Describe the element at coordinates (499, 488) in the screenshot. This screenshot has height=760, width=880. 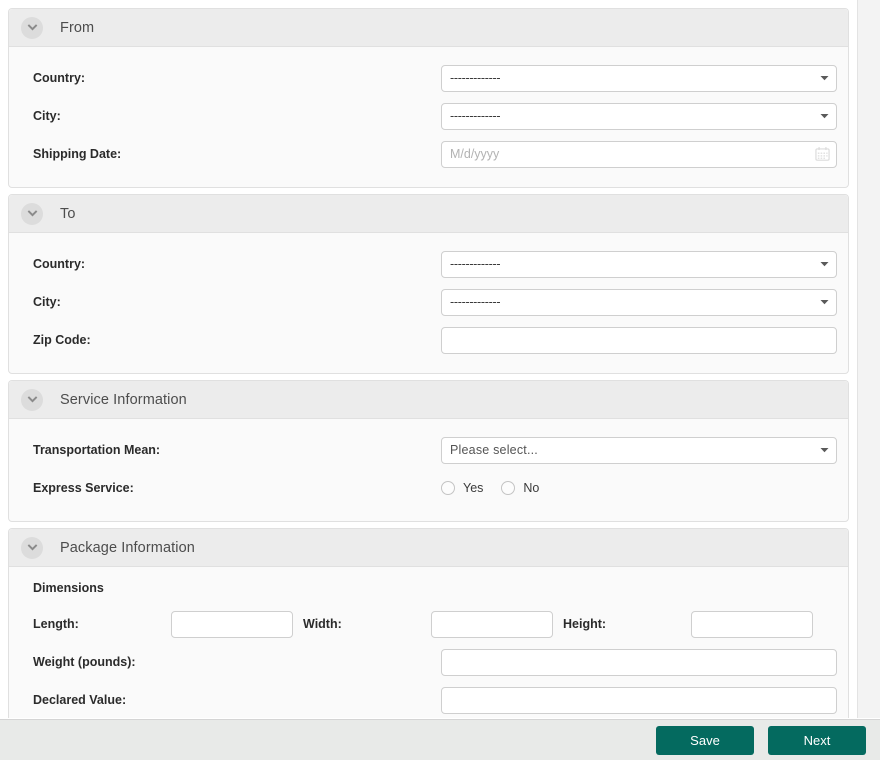
I see `express-service-radio-group: Yes No` at that location.